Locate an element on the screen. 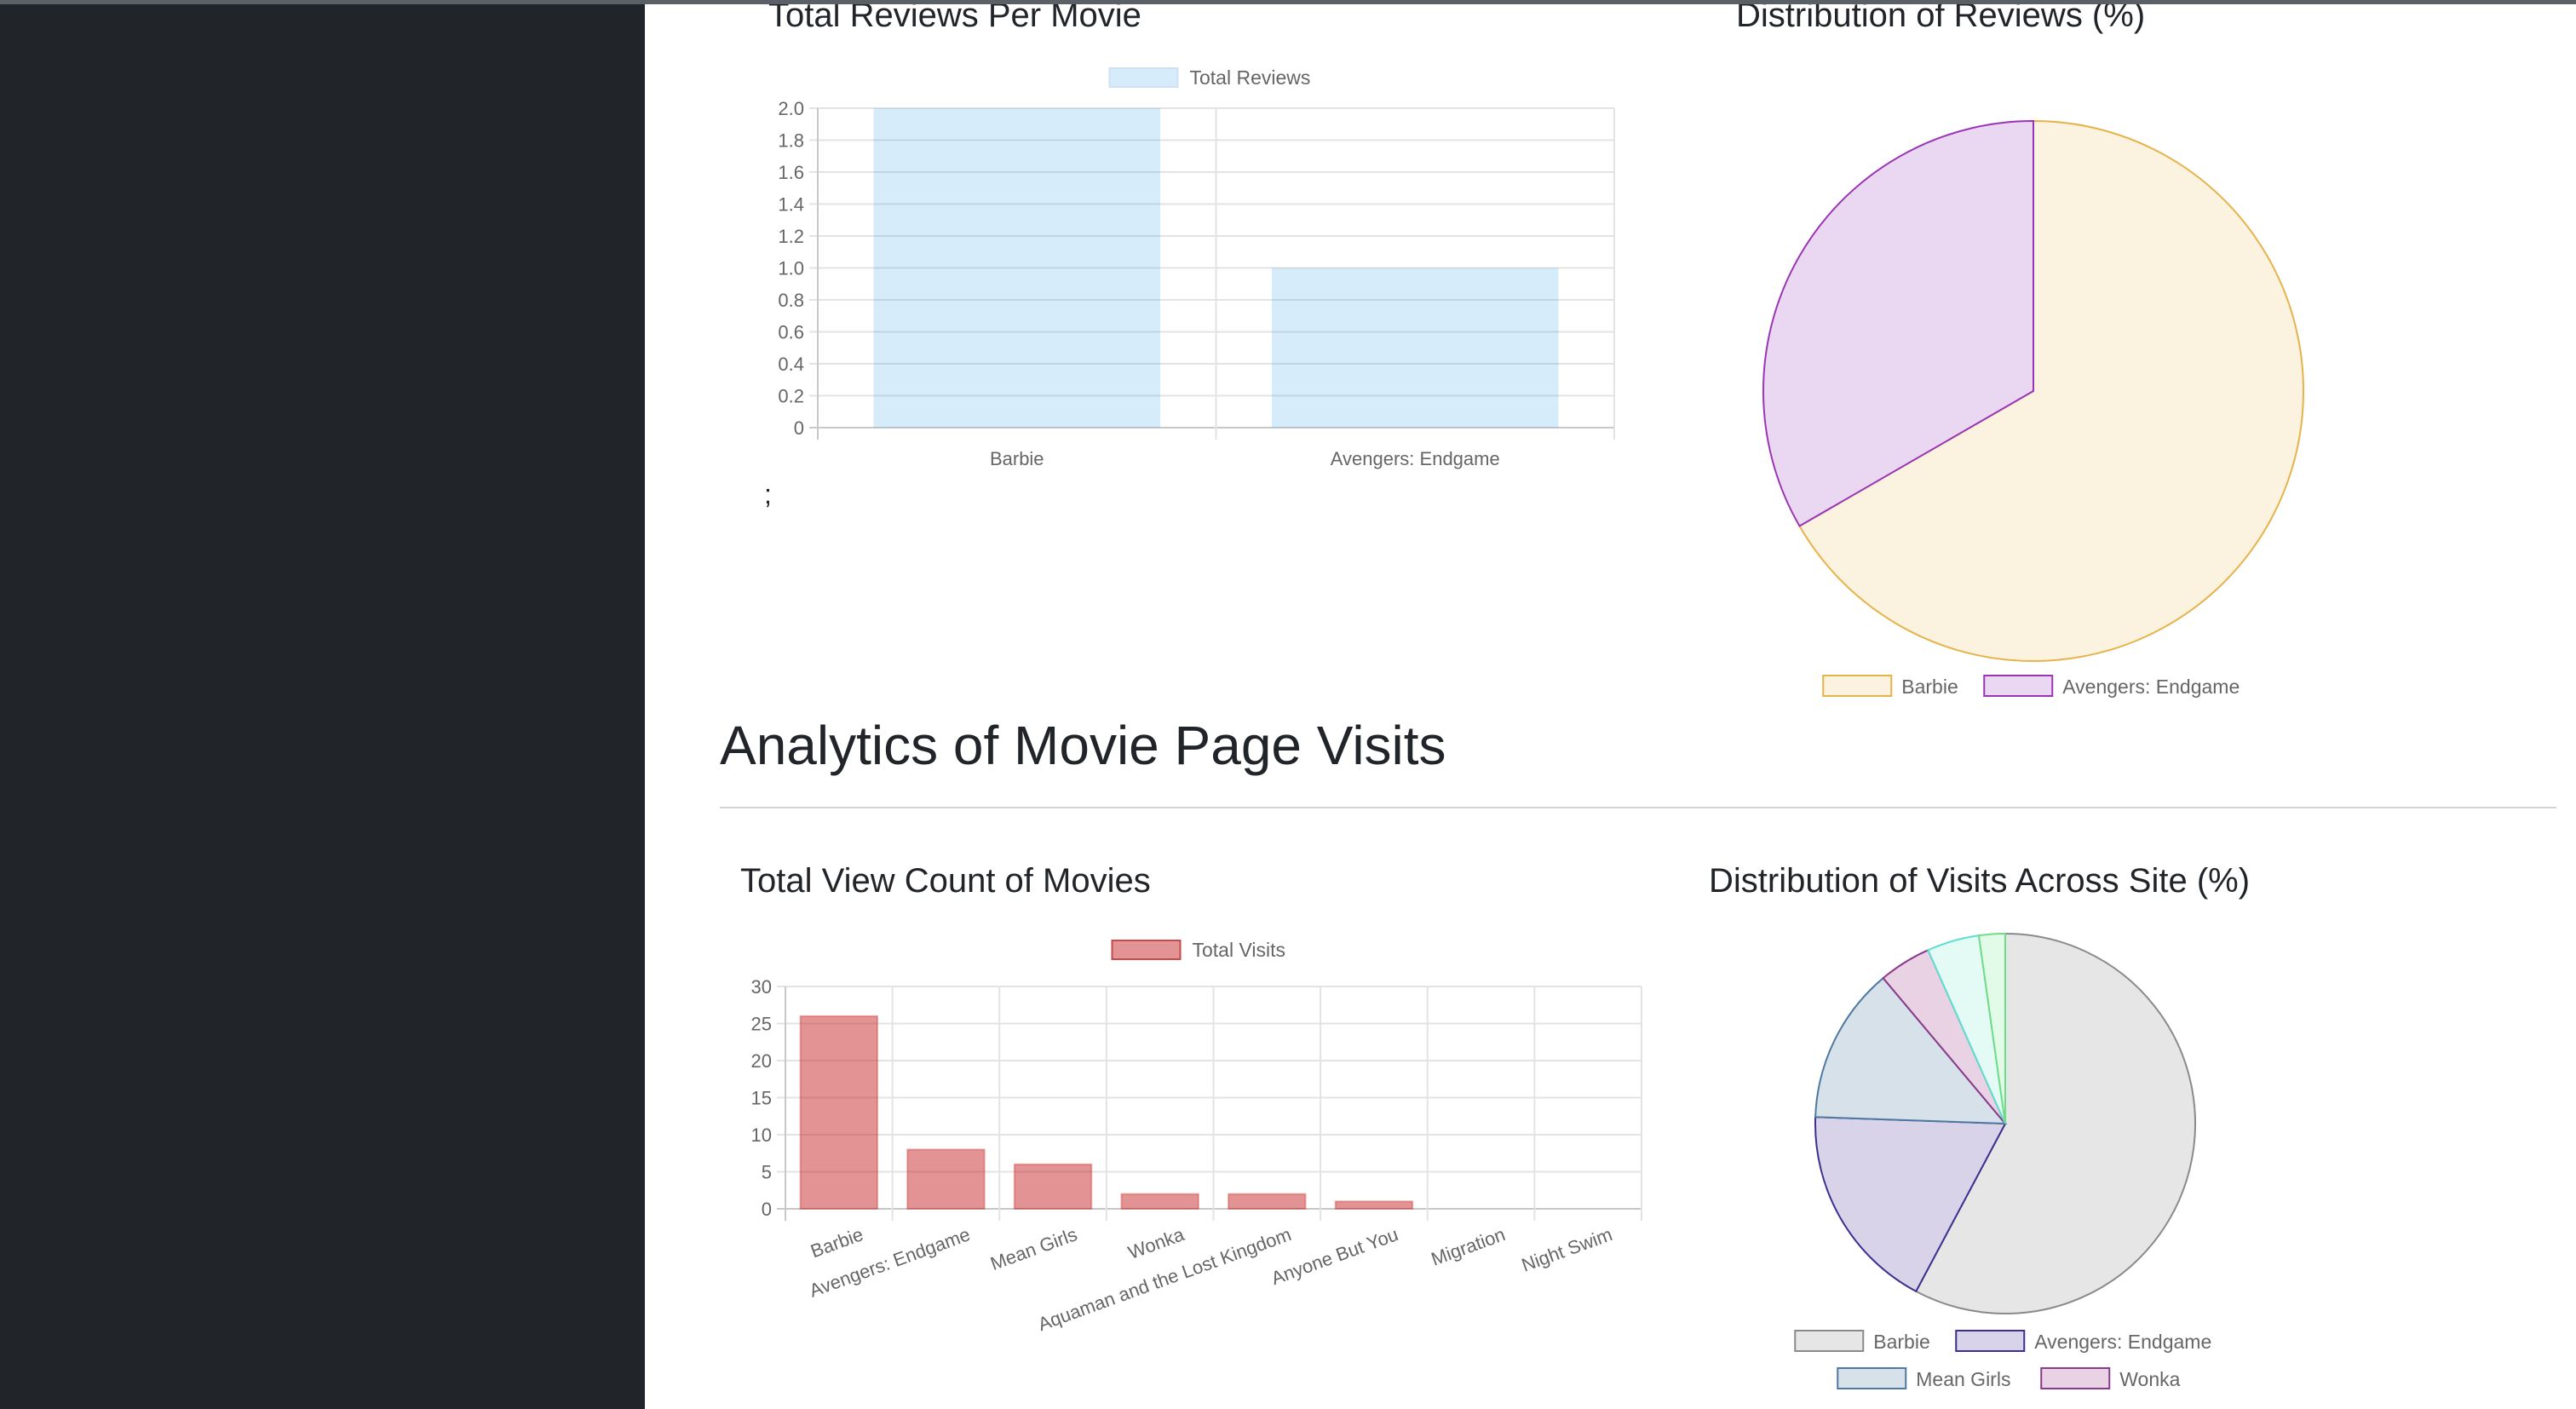 The width and height of the screenshot is (2576, 1409). stray-semicolon: ; is located at coordinates (768, 494).